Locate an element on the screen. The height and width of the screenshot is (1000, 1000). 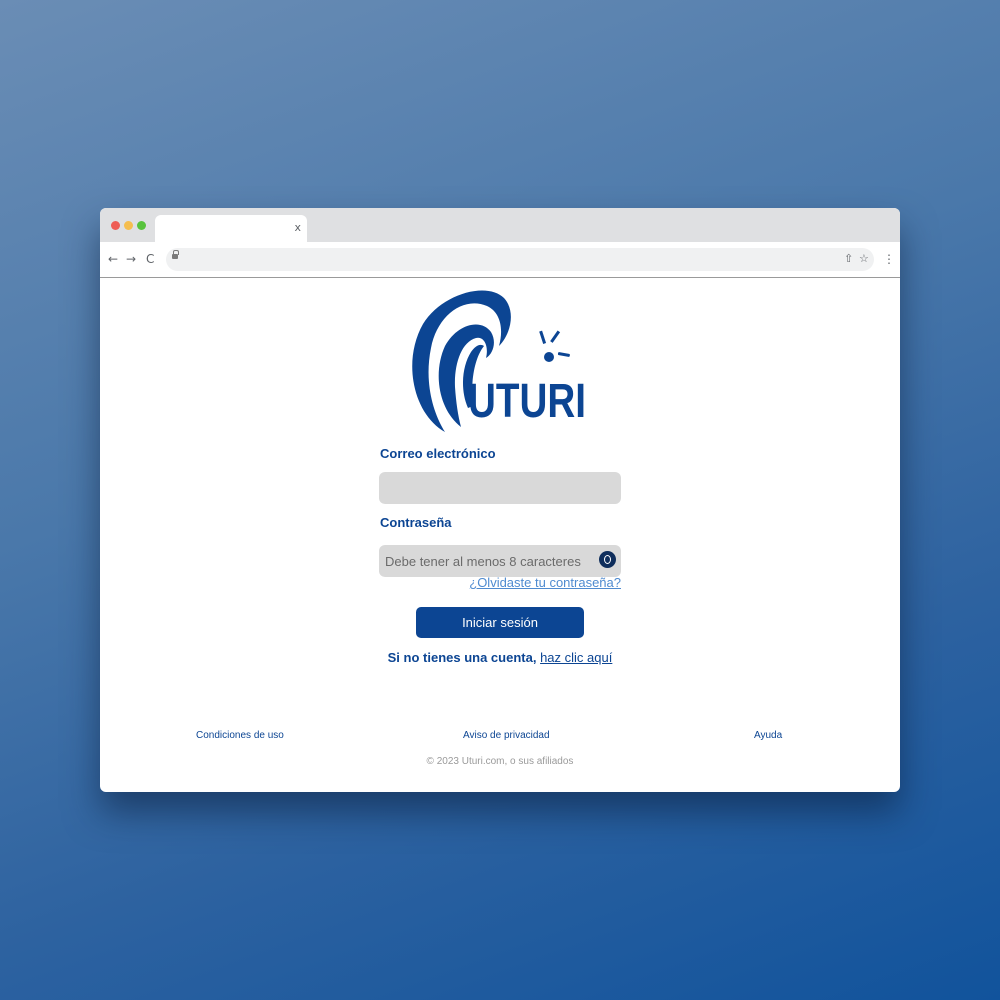
show-password-eye-icon is located at coordinates (607, 559).